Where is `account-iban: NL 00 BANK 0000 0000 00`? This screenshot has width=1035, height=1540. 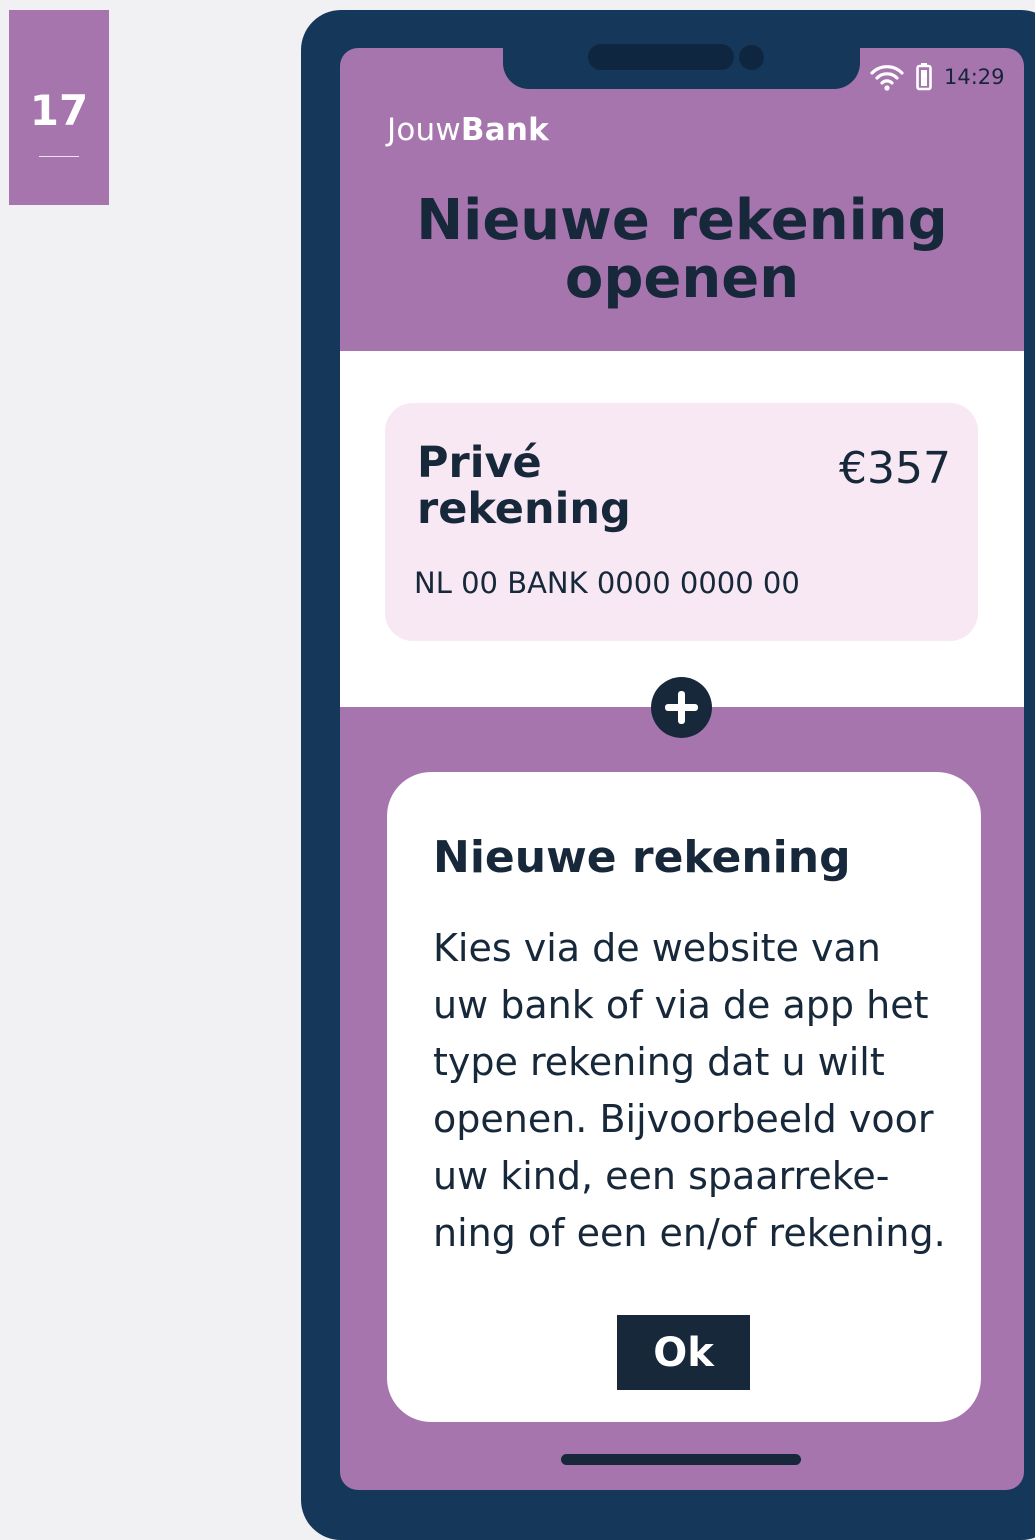 account-iban: NL 00 BANK 0000 0000 00 is located at coordinates (607, 583).